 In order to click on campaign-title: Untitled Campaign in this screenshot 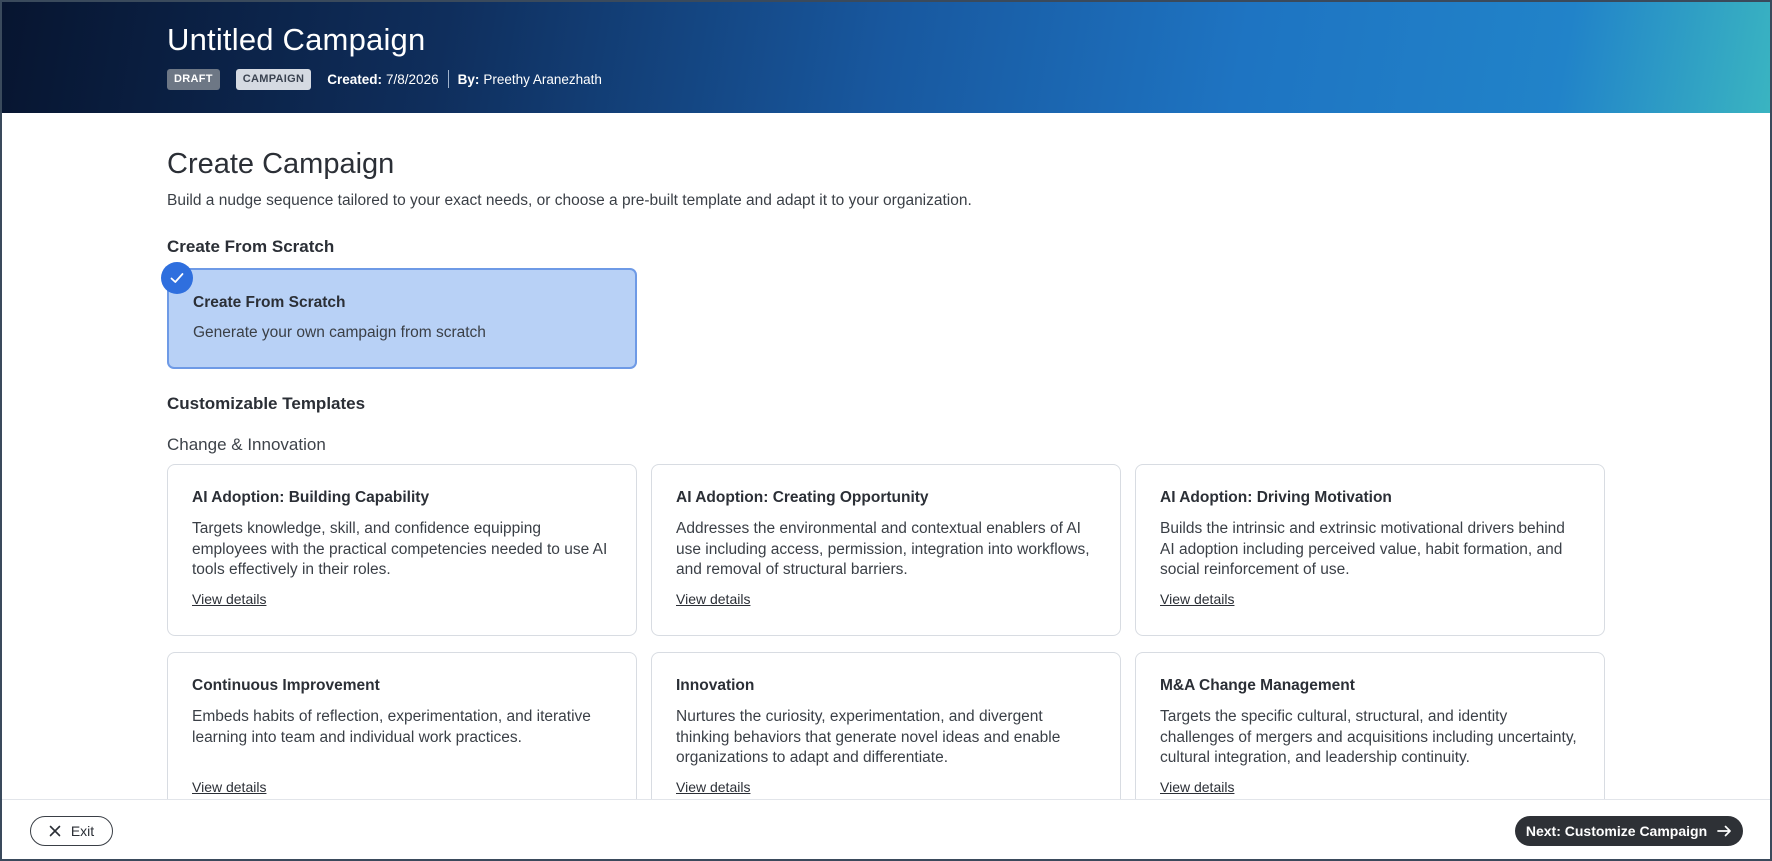, I will do `click(296, 39)`.